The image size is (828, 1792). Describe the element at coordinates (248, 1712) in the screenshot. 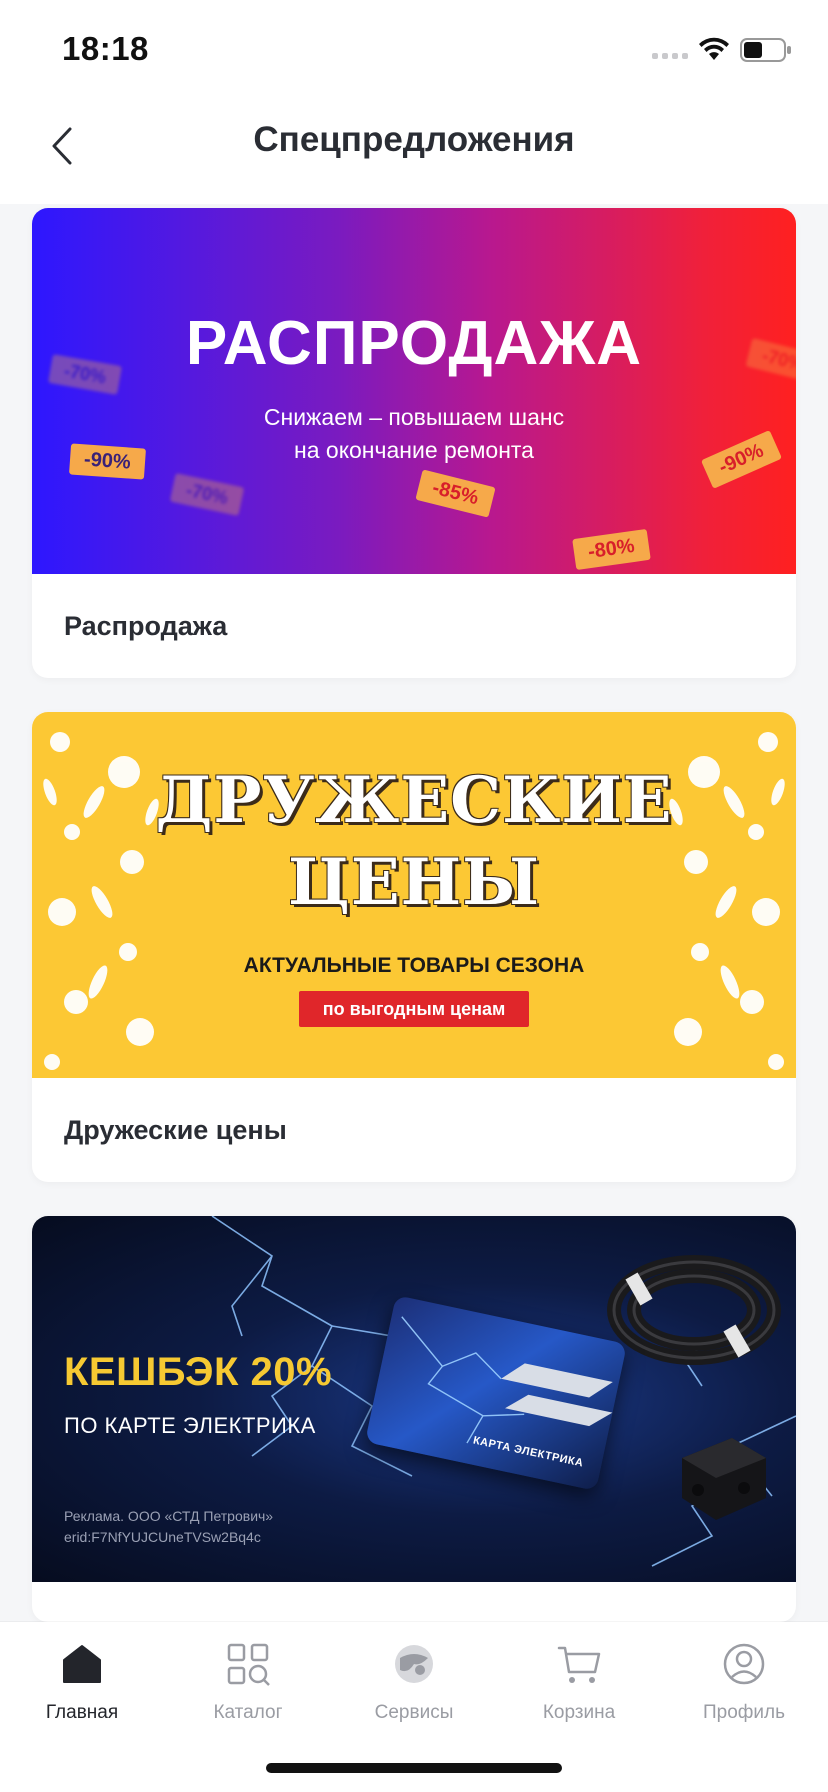

I see `tab-catalog-label: Каталог` at that location.